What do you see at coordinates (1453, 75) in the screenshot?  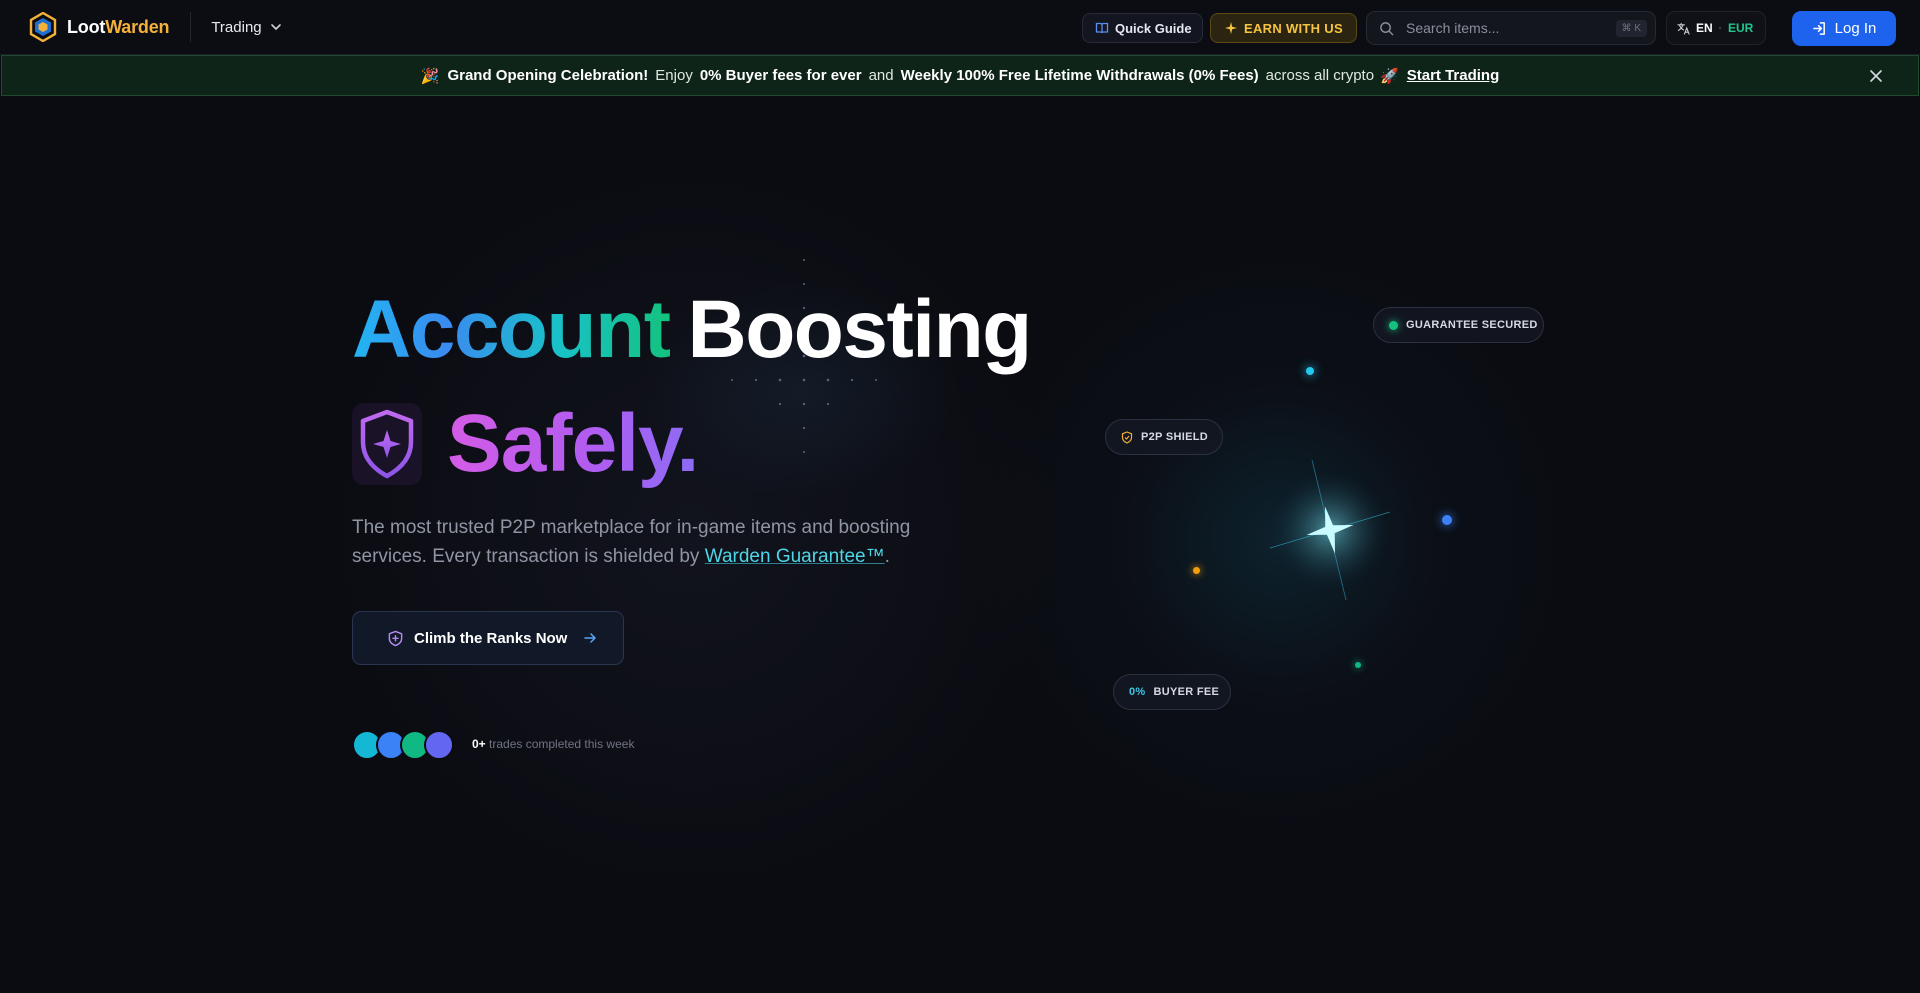 I see `start-trading-link: Start Trading` at bounding box center [1453, 75].